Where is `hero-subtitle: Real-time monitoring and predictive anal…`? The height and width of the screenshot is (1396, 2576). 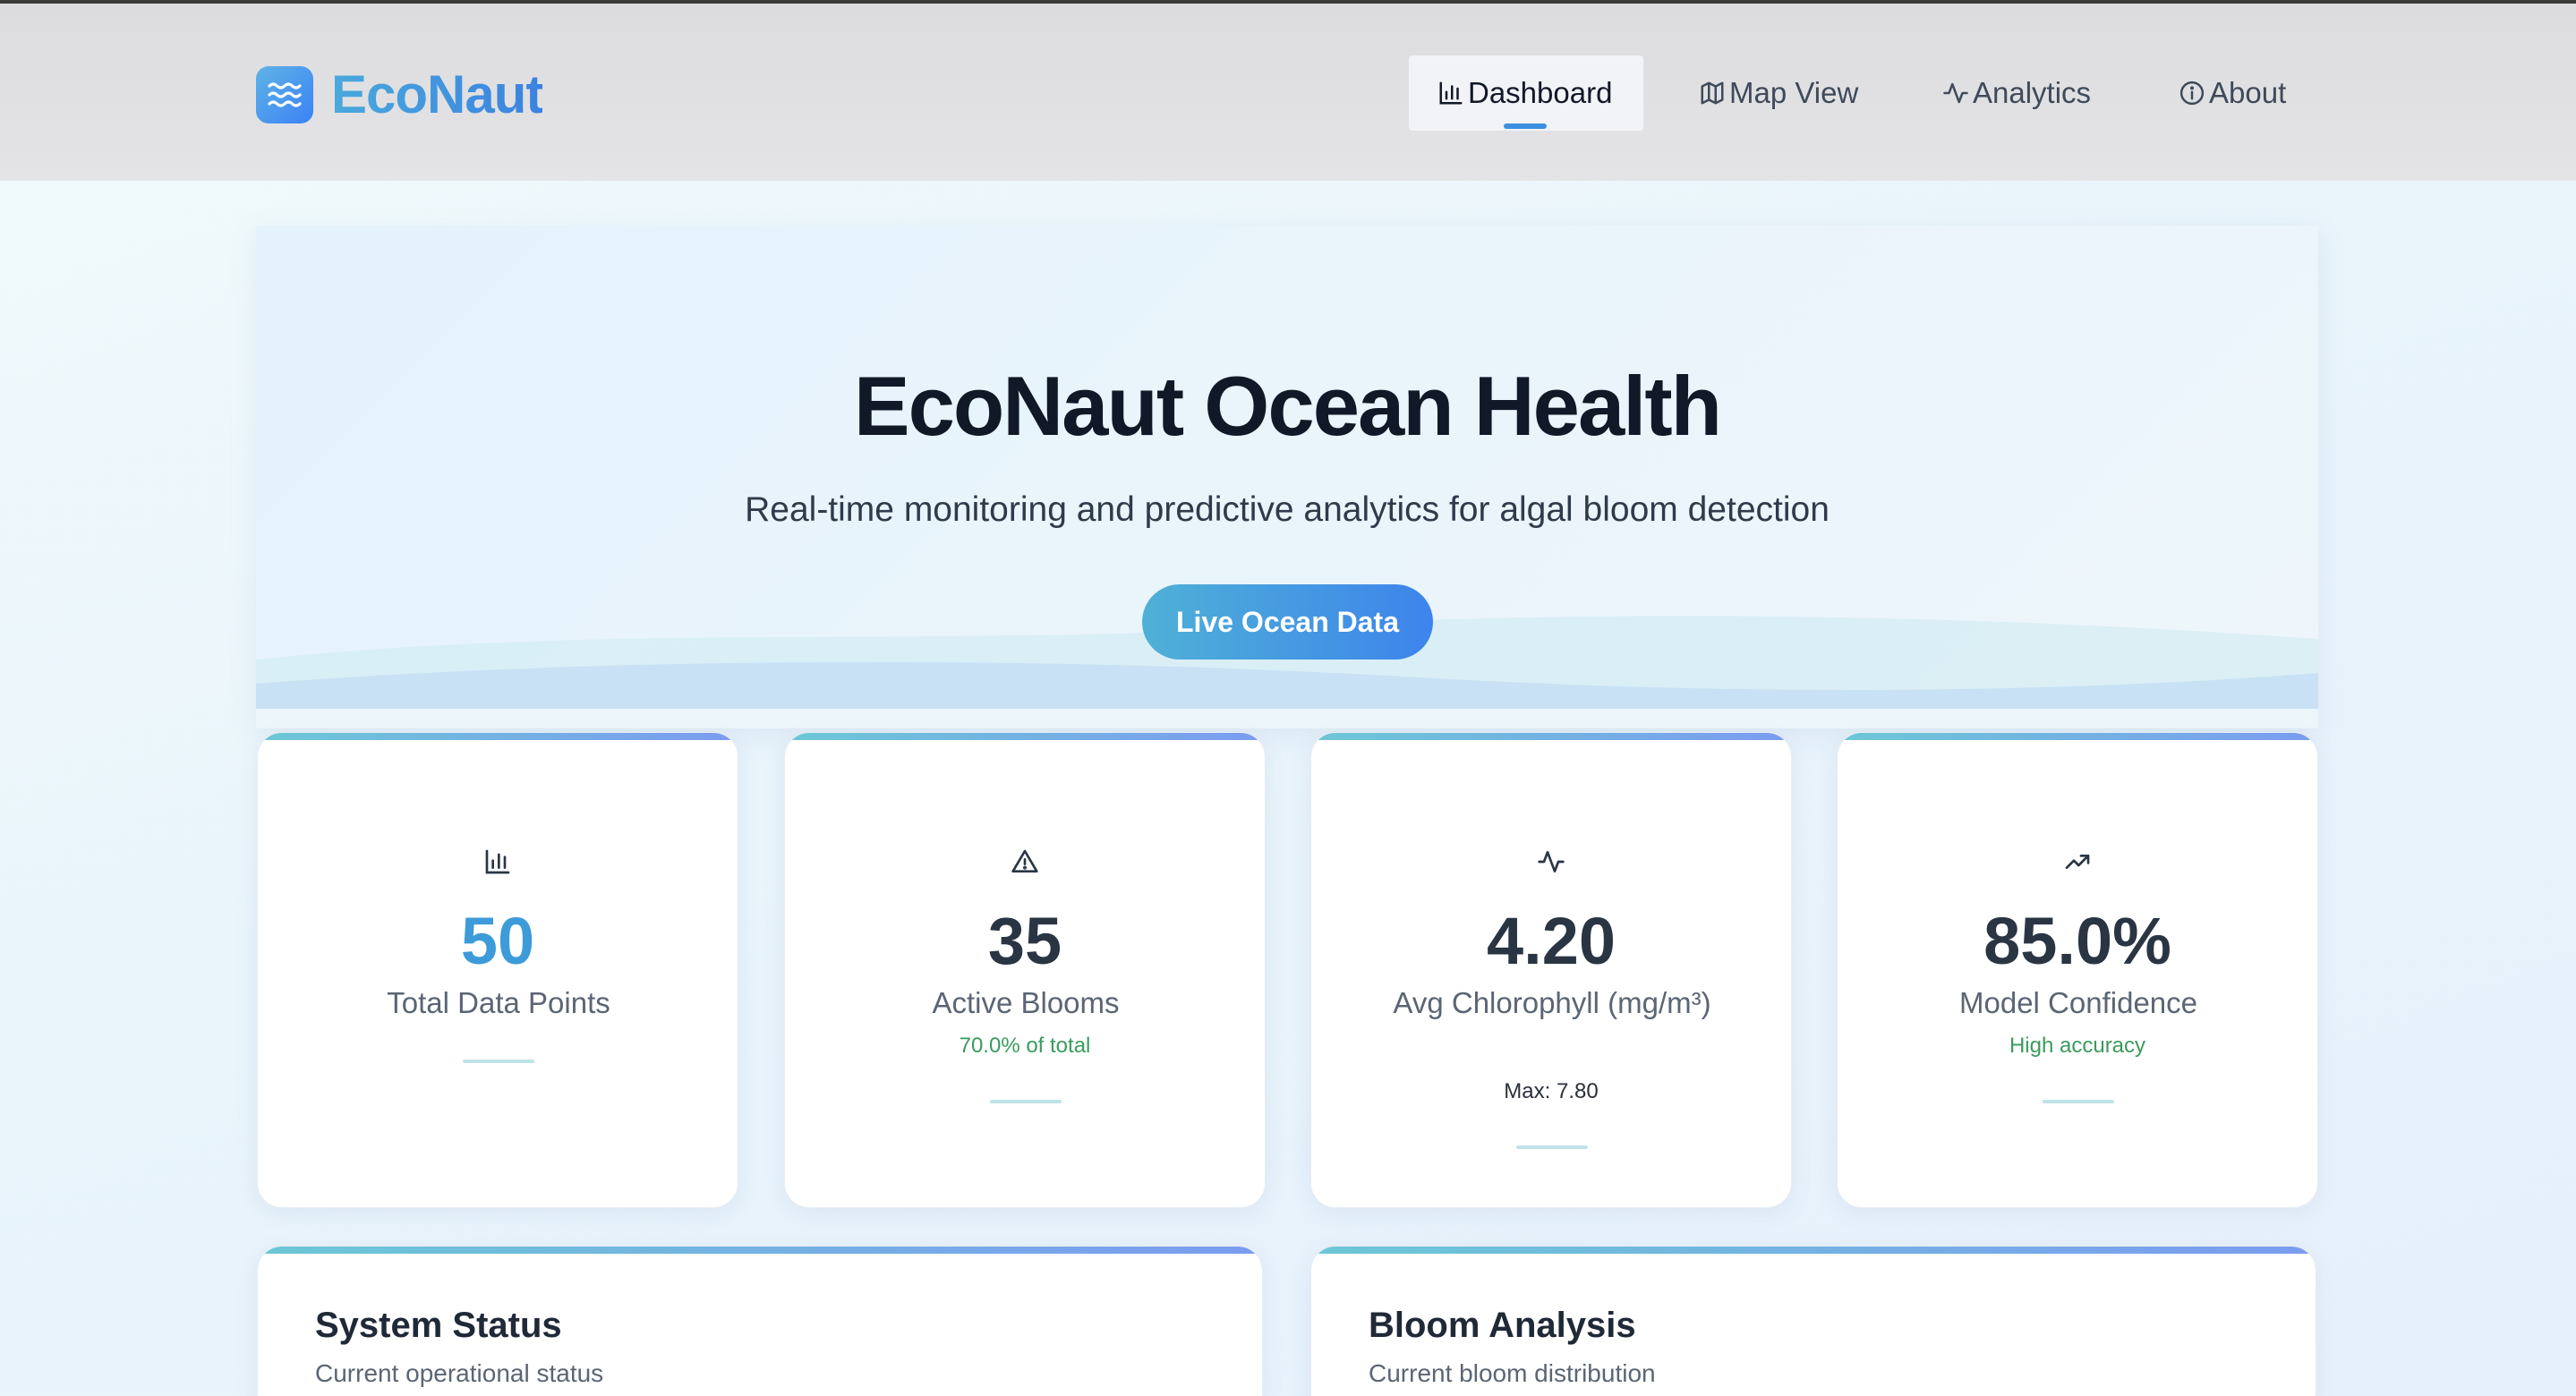 hero-subtitle: Real-time monitoring and predictive anal… is located at coordinates (1287, 509).